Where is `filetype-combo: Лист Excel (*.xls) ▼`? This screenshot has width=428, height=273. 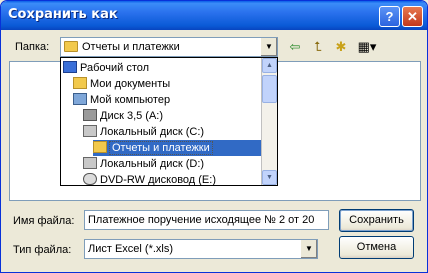
filetype-combo: Лист Excel (*.xls) ▼ is located at coordinates (201, 249).